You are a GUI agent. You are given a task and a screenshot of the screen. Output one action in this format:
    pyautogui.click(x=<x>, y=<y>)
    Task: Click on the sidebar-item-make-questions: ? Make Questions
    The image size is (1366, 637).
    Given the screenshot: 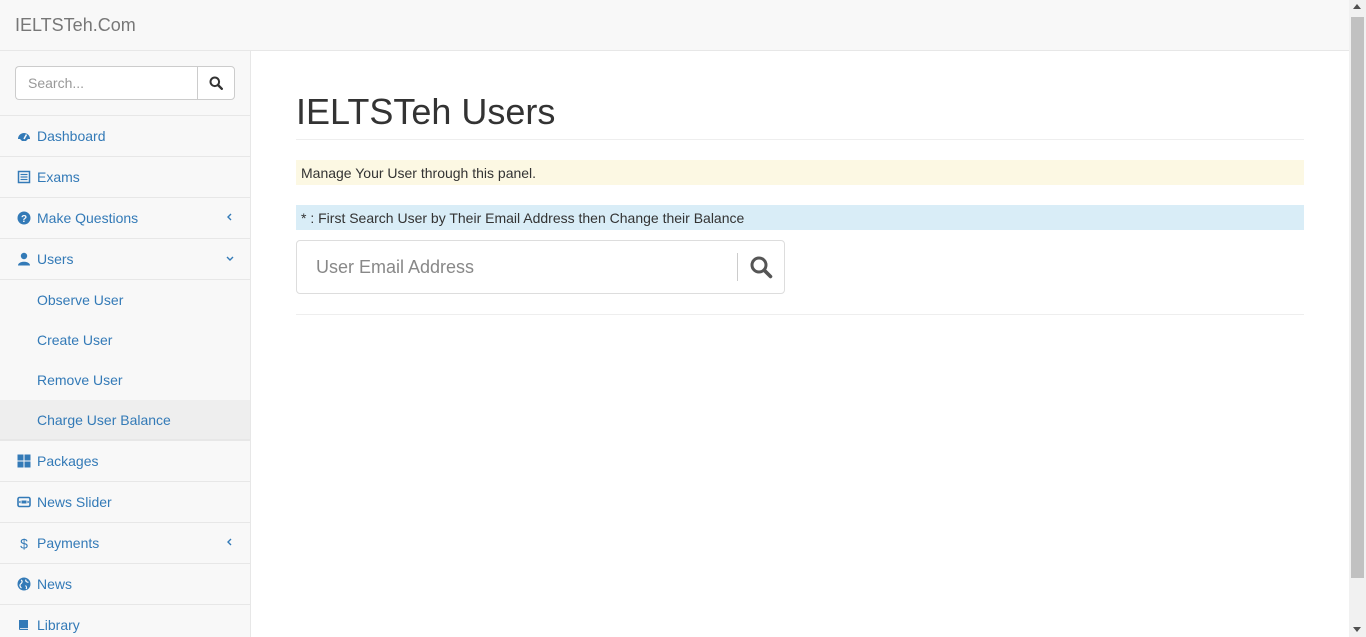 What is the action you would take?
    pyautogui.click(x=125, y=218)
    